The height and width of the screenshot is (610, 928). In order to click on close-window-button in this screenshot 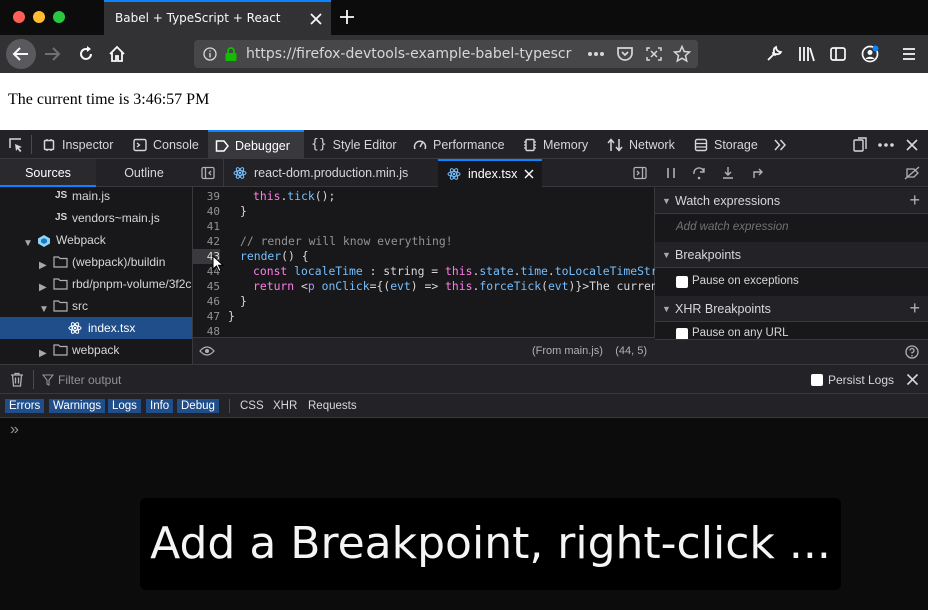, I will do `click(19, 17)`.